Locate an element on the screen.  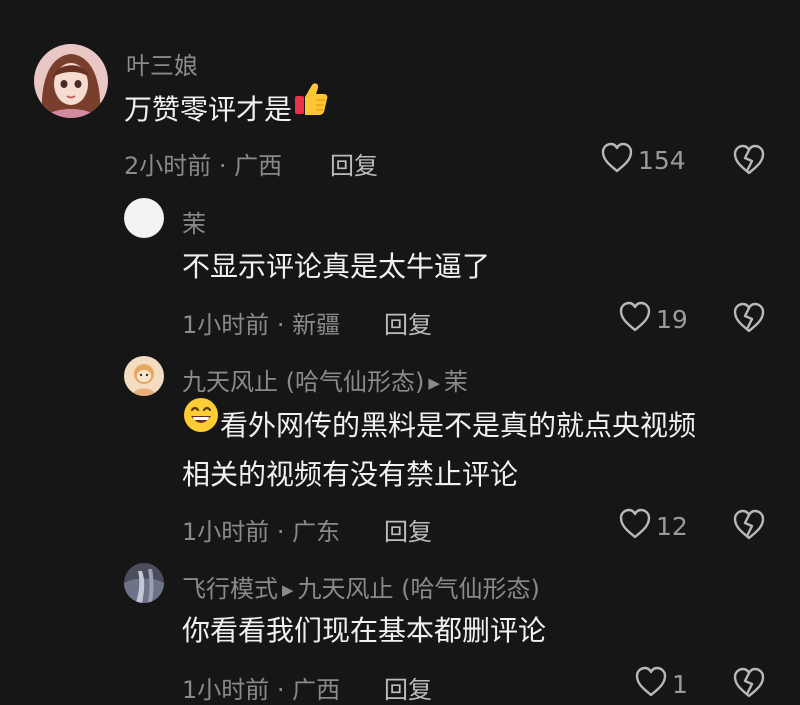
comment-meta: 1小时前 · 广东 is located at coordinates (261, 532).